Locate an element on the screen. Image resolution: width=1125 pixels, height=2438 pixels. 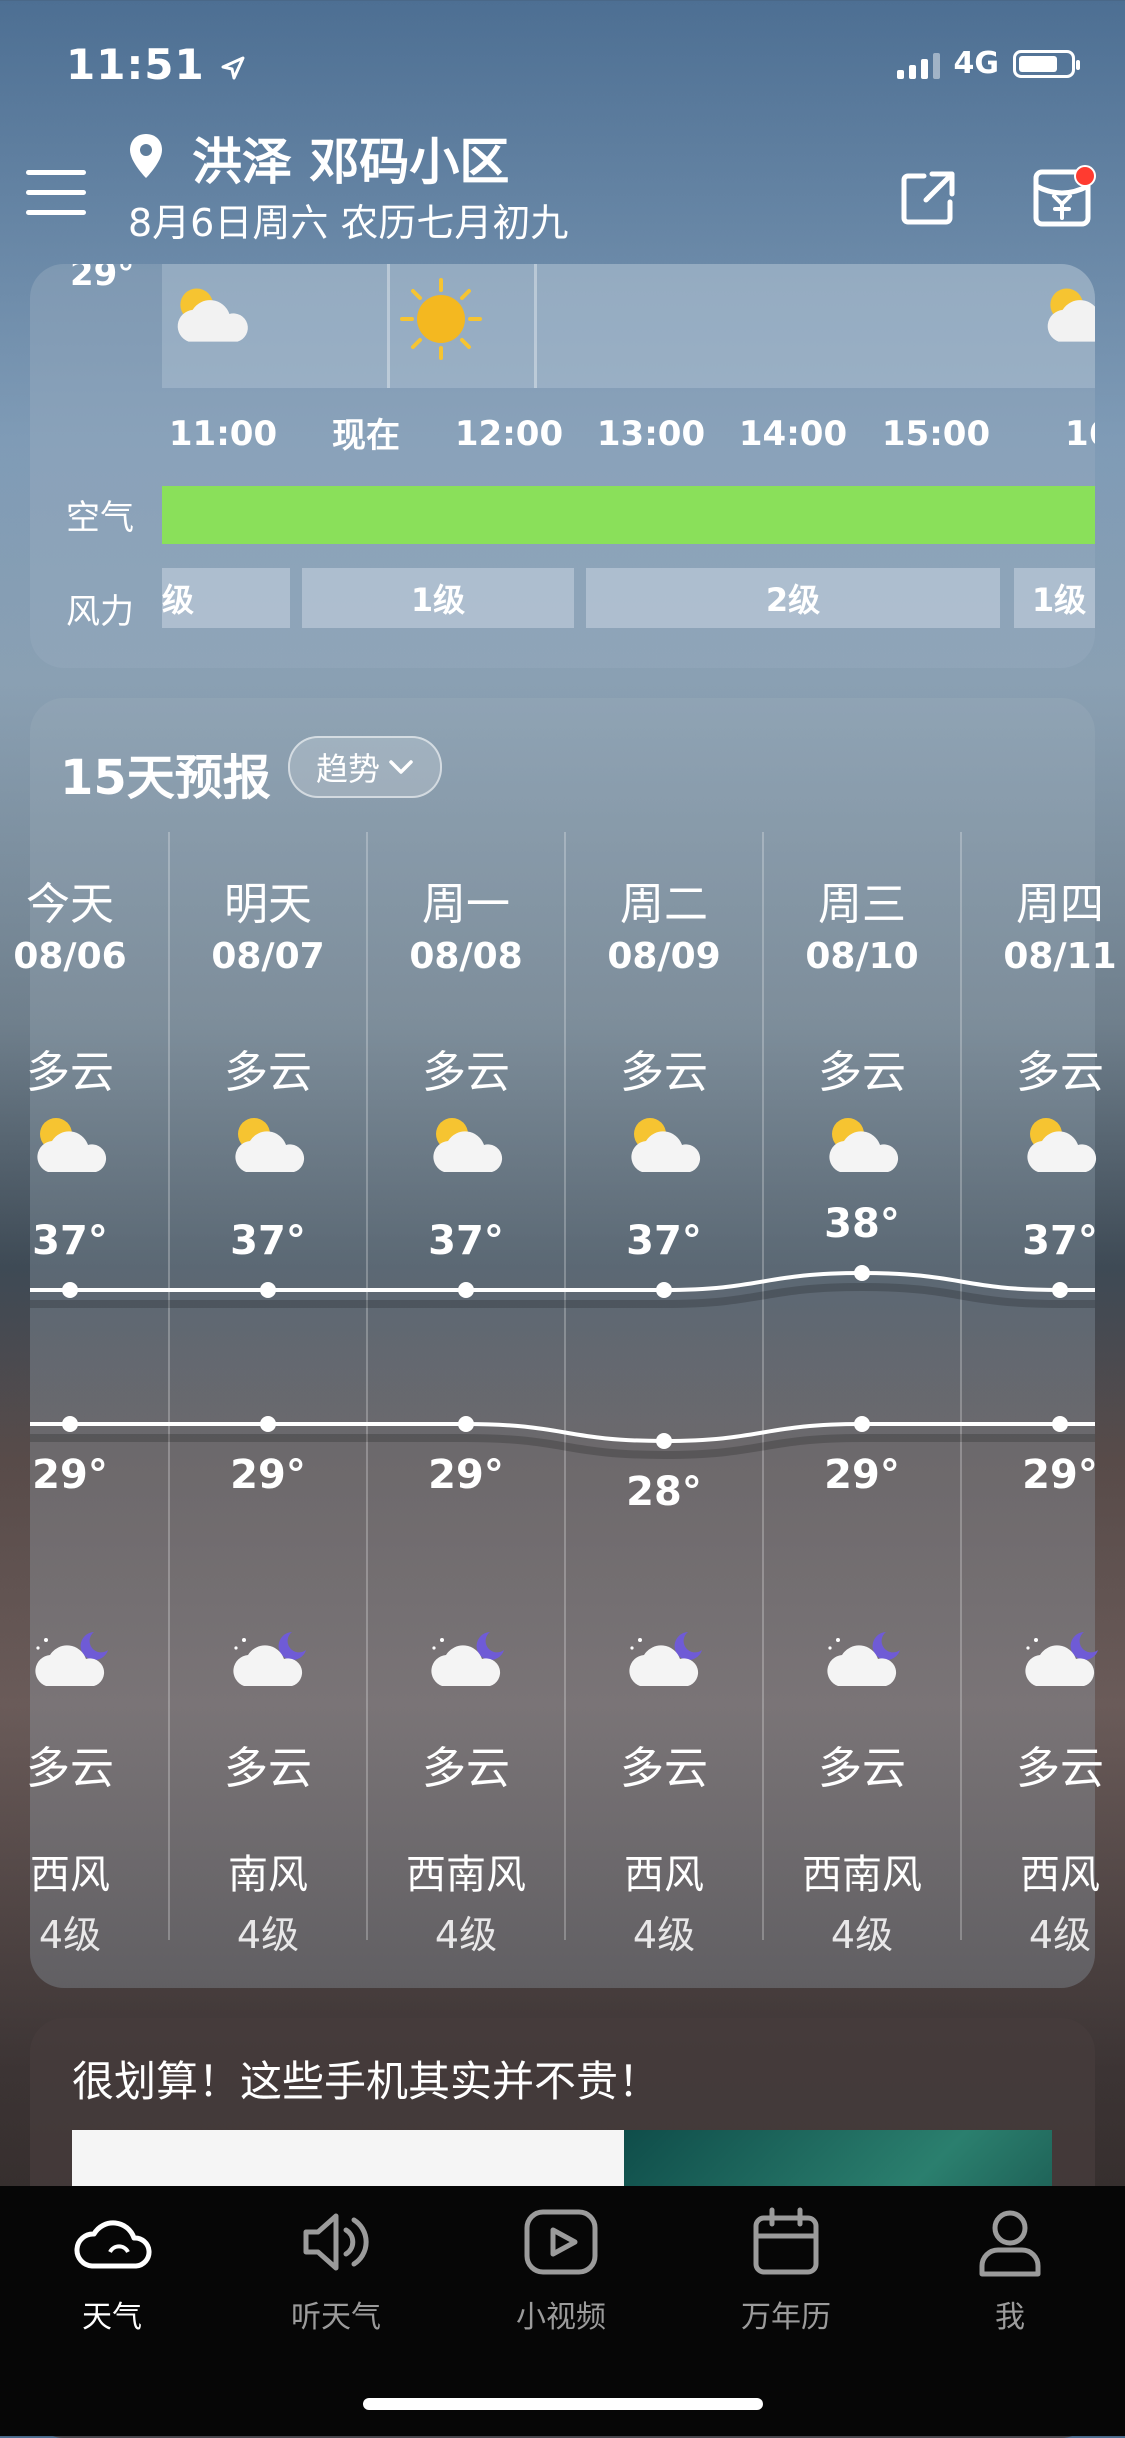
forecast-date: 08/11 is located at coordinates (1060, 956).